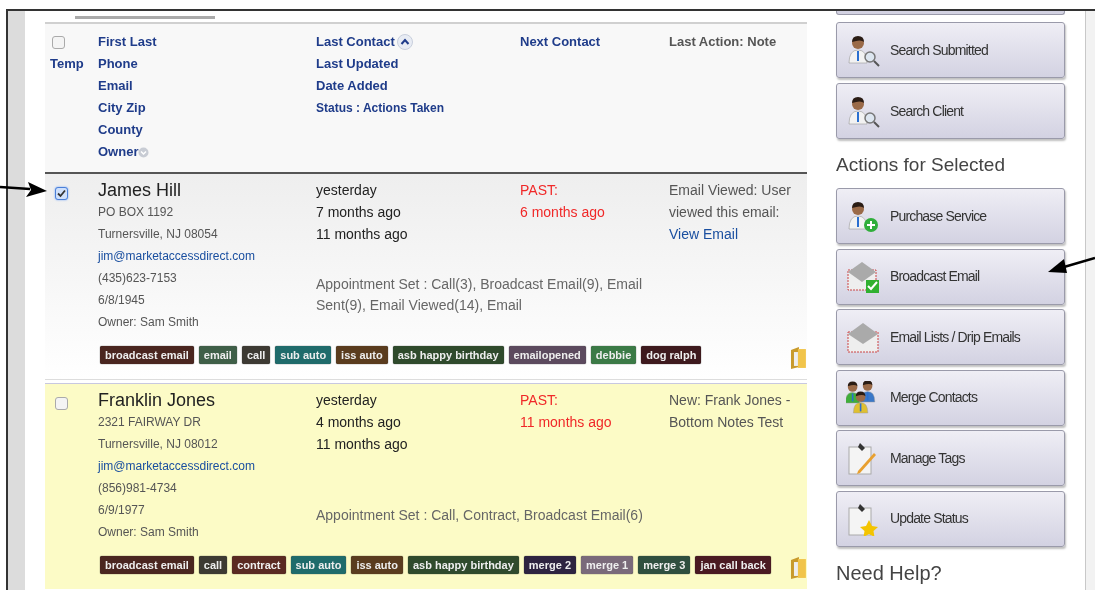 The image size is (1095, 590). I want to click on sidebar-button: Manage Tags, so click(950, 458).